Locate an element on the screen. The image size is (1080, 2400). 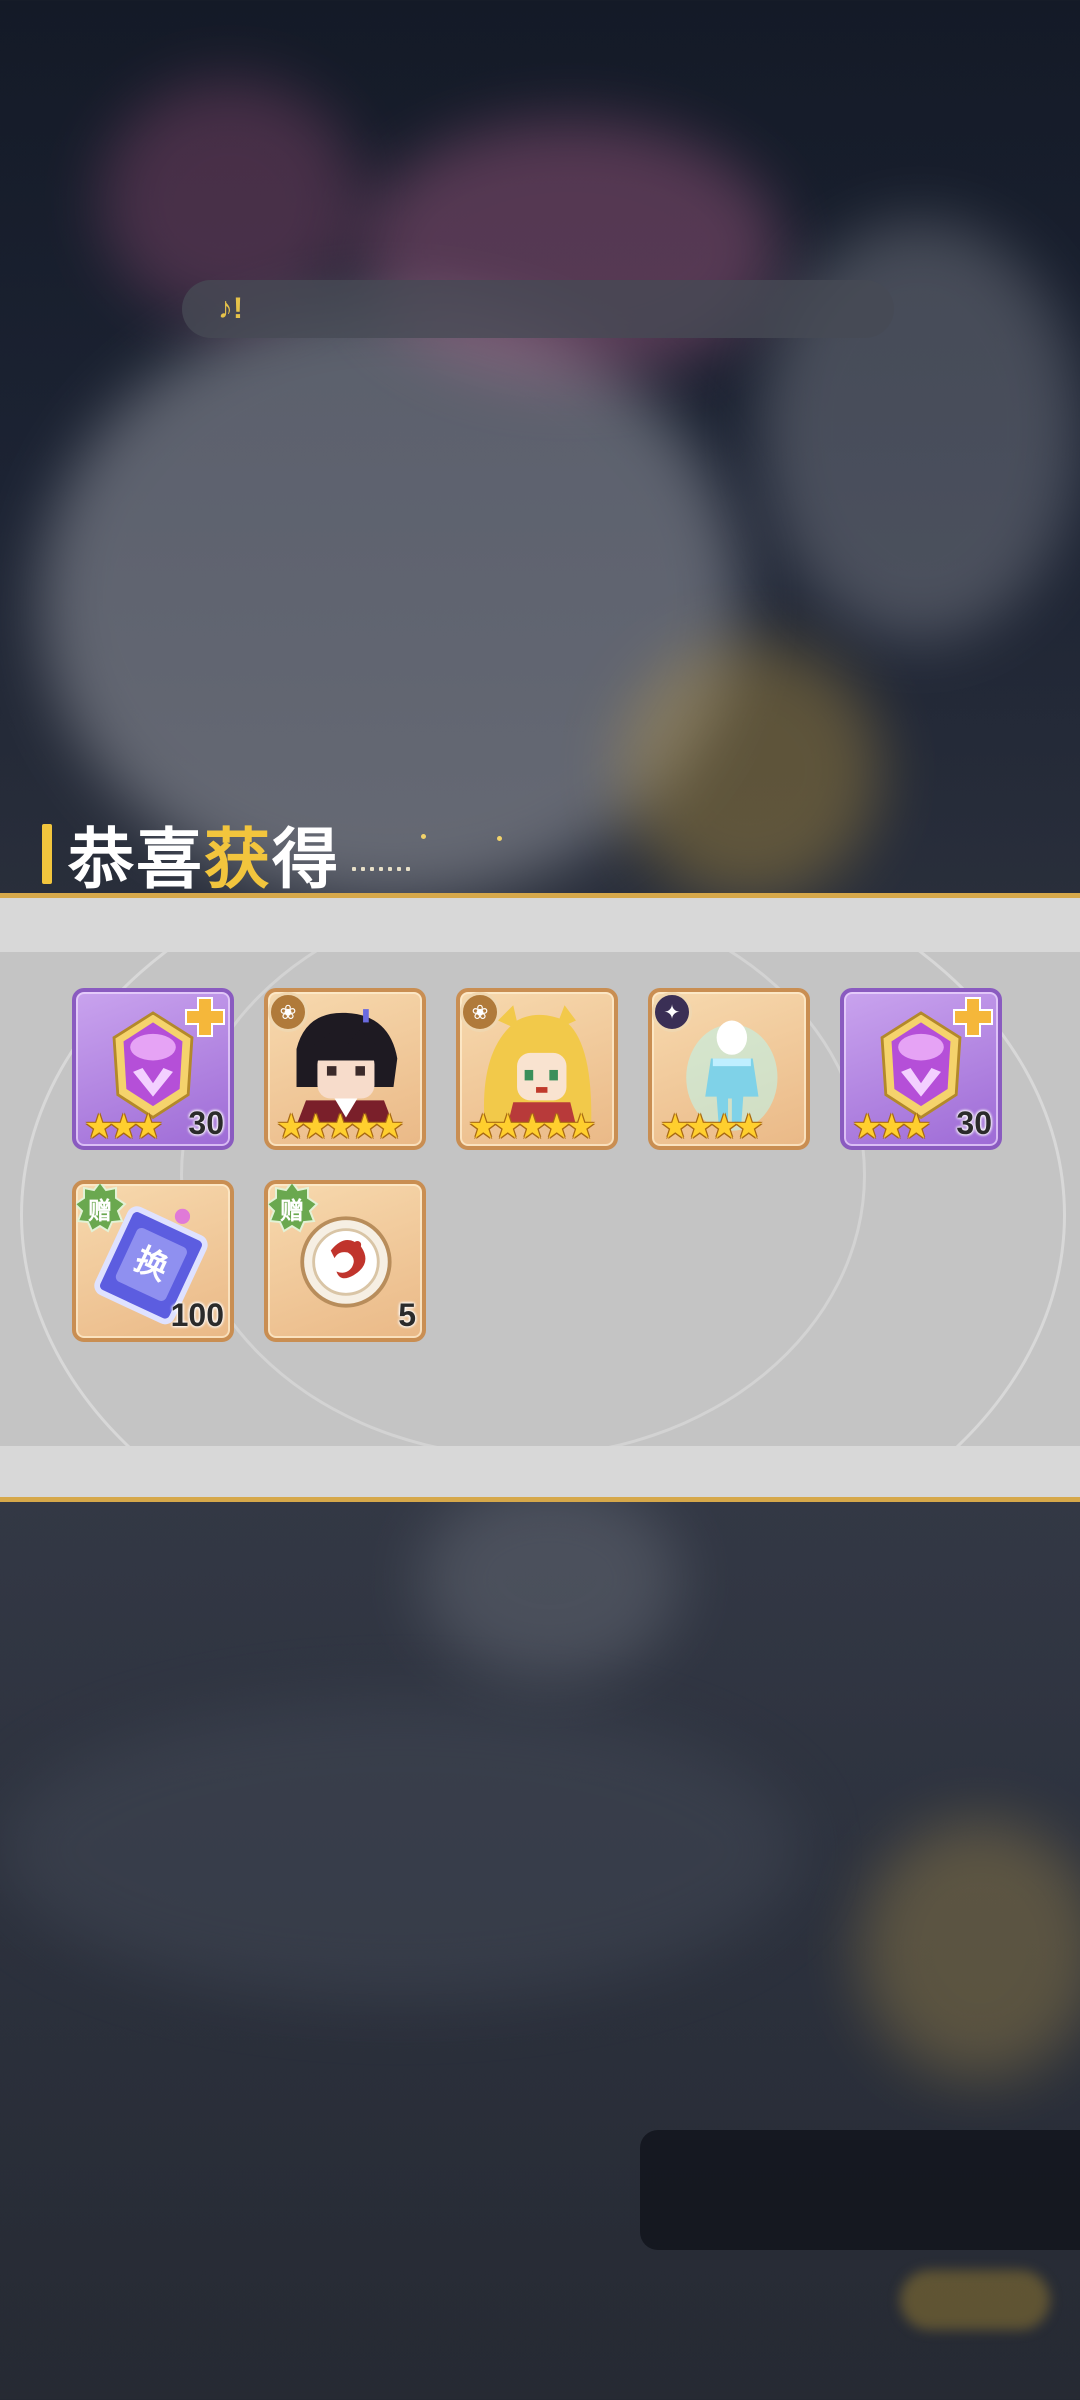
reward-title: 恭喜获得 is located at coordinates (226, 857).